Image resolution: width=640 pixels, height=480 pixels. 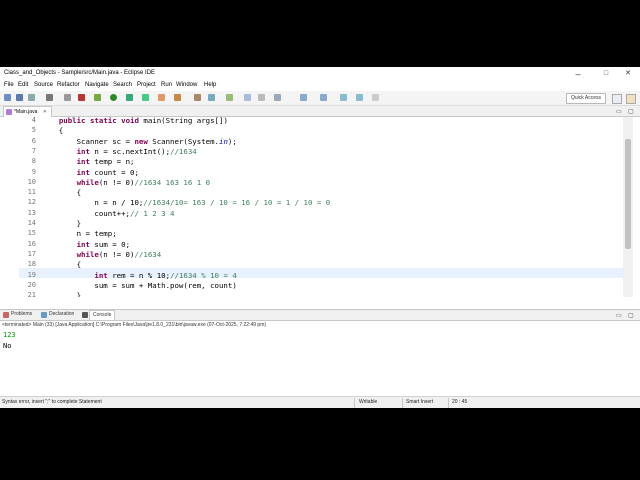 I want to click on menu-window: Window, so click(x=186, y=85).